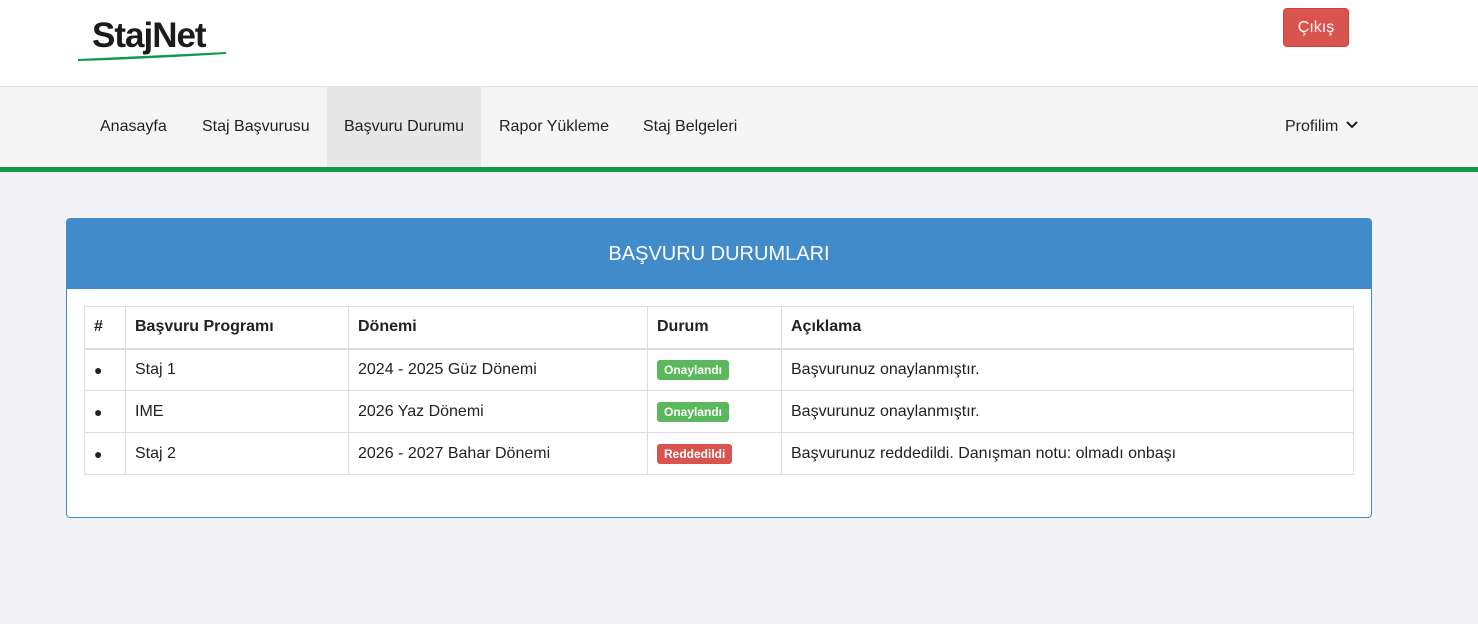 Image resolution: width=1478 pixels, height=624 pixels. Describe the element at coordinates (739, 43) in the screenshot. I see `page-header: StajNet Çıkış` at that location.